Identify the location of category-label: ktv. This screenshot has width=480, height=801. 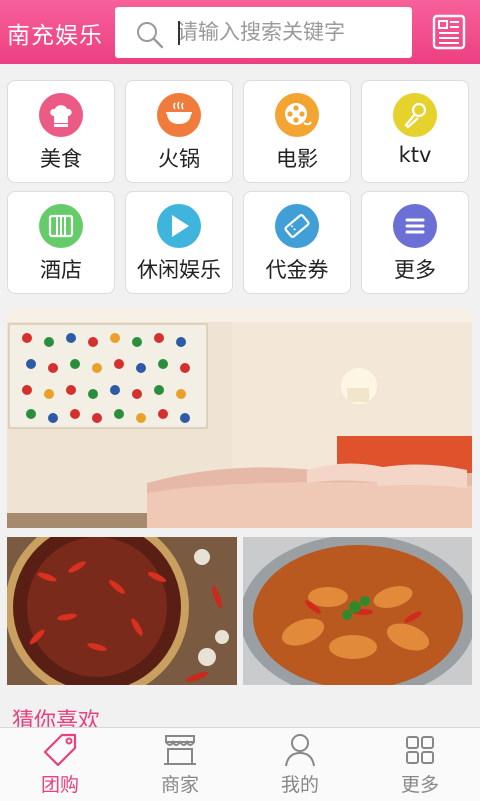
(415, 155).